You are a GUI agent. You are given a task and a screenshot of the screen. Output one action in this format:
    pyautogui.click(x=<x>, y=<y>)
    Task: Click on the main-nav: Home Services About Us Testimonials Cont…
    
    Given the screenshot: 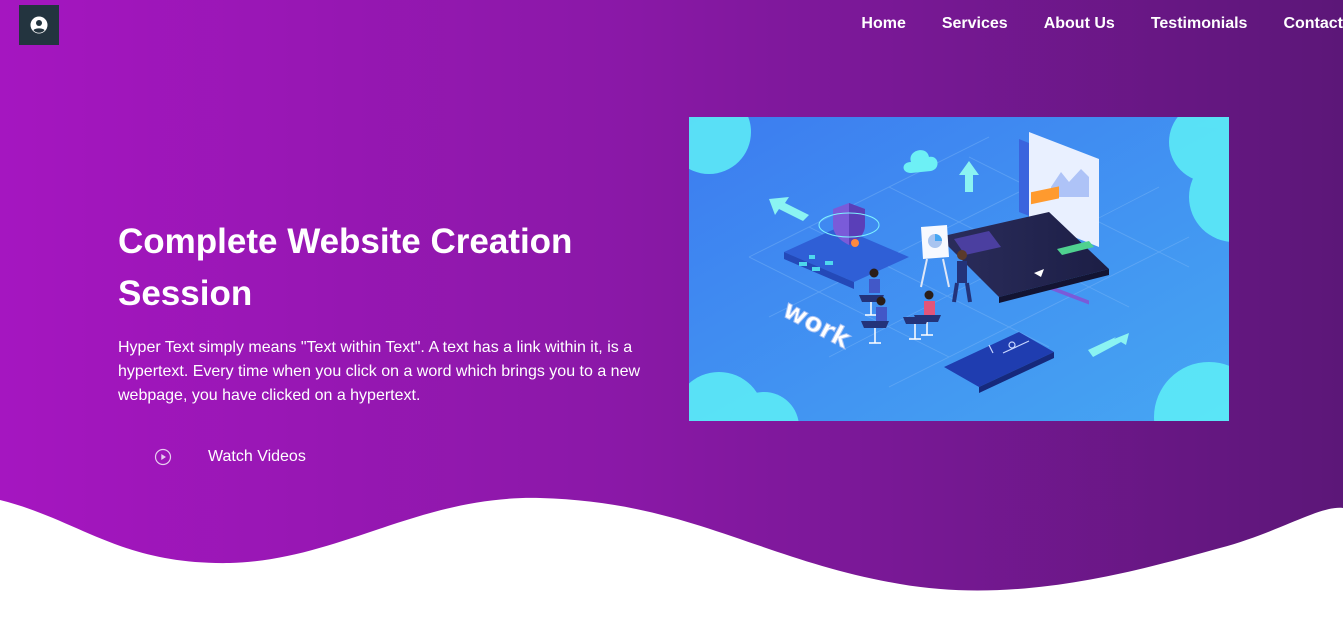 What is the action you would take?
    pyautogui.click(x=1084, y=24)
    